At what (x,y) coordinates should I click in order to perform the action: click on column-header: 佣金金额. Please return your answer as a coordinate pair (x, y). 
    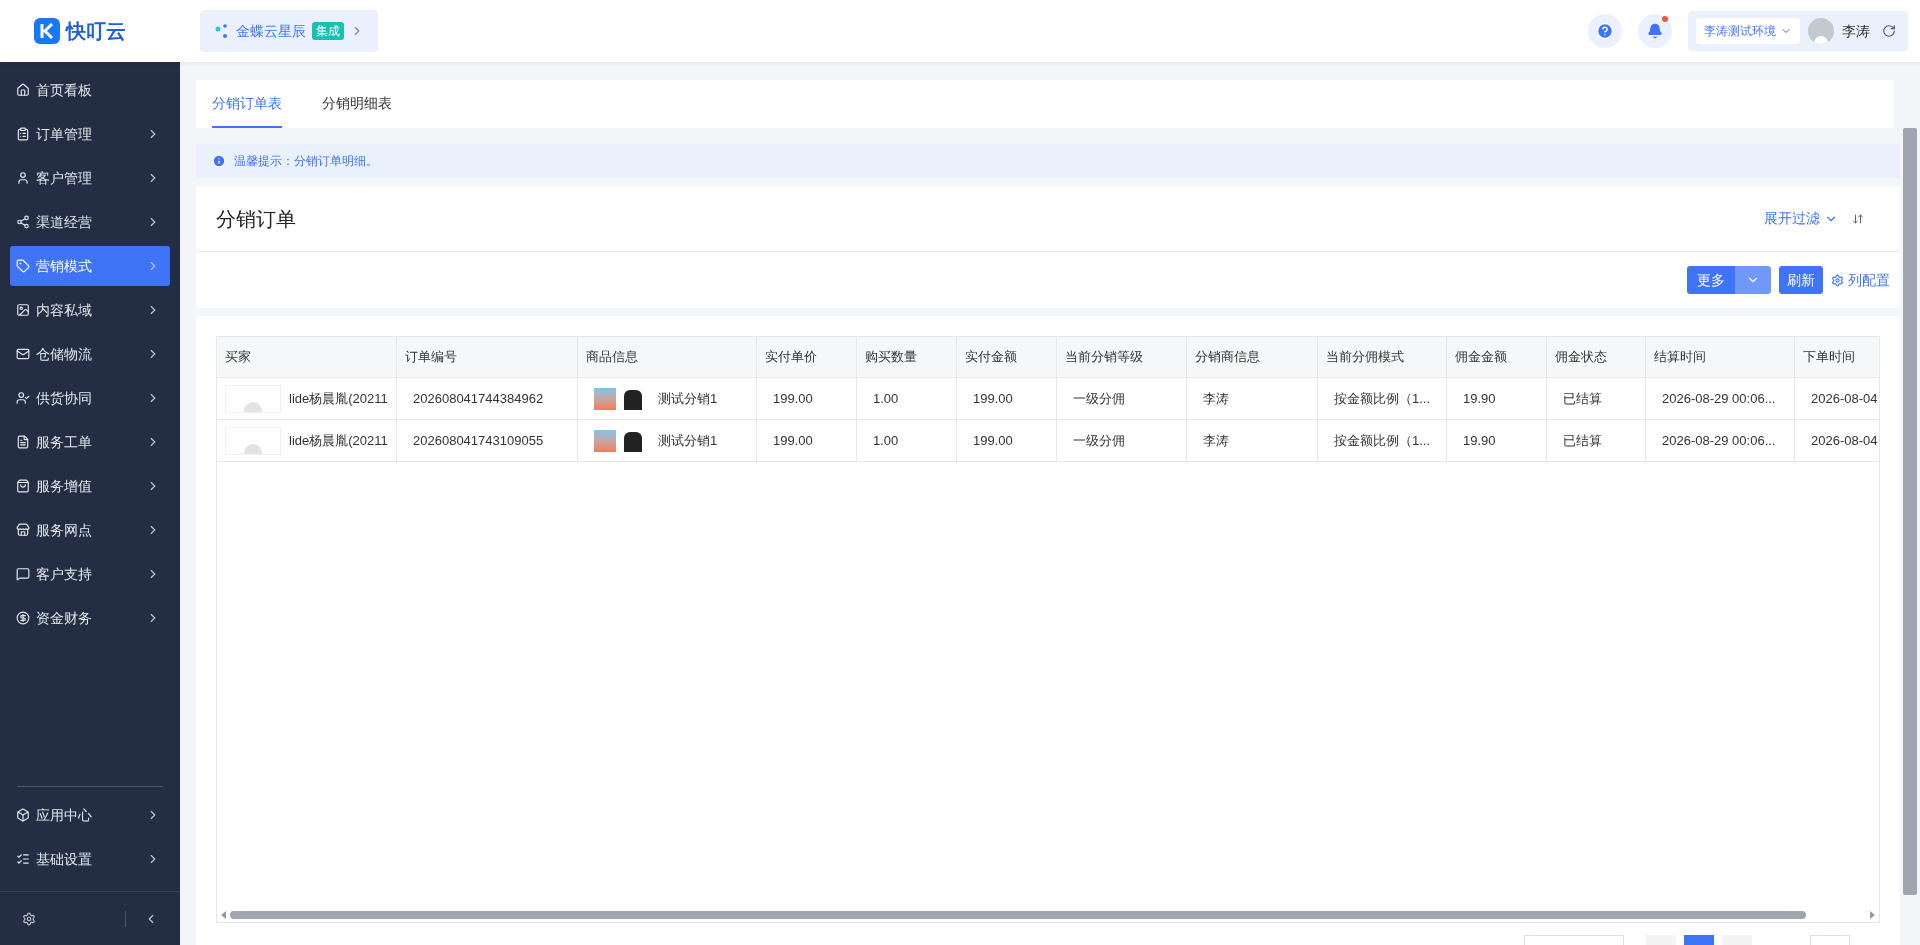
    Looking at the image, I should click on (1497, 357).